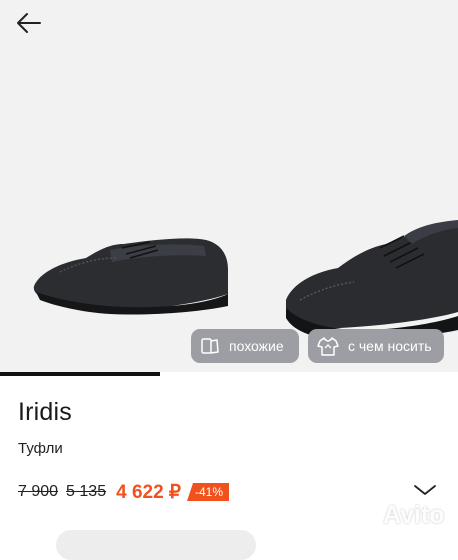 The height and width of the screenshot is (560, 458). I want to click on price-row: 7 900 5 135 4 622 ₽ -41%, so click(124, 492).